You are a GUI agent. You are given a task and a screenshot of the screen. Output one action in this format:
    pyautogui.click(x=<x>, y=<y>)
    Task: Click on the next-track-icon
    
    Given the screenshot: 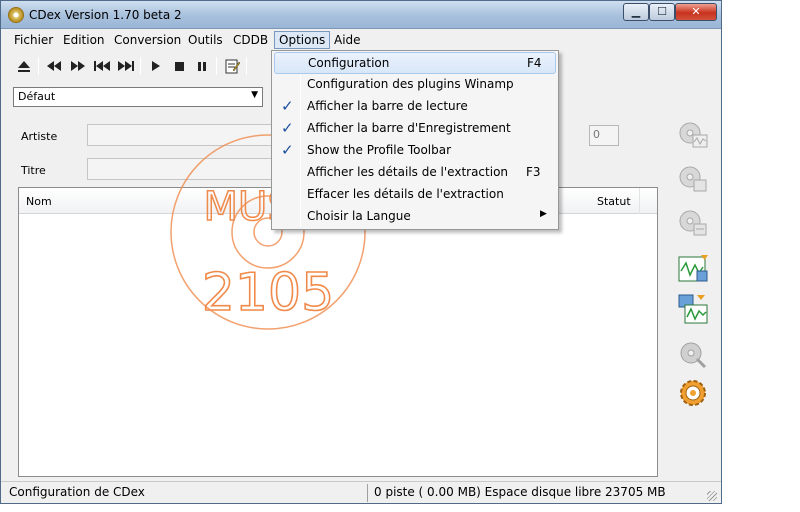 What is the action you would take?
    pyautogui.click(x=126, y=66)
    